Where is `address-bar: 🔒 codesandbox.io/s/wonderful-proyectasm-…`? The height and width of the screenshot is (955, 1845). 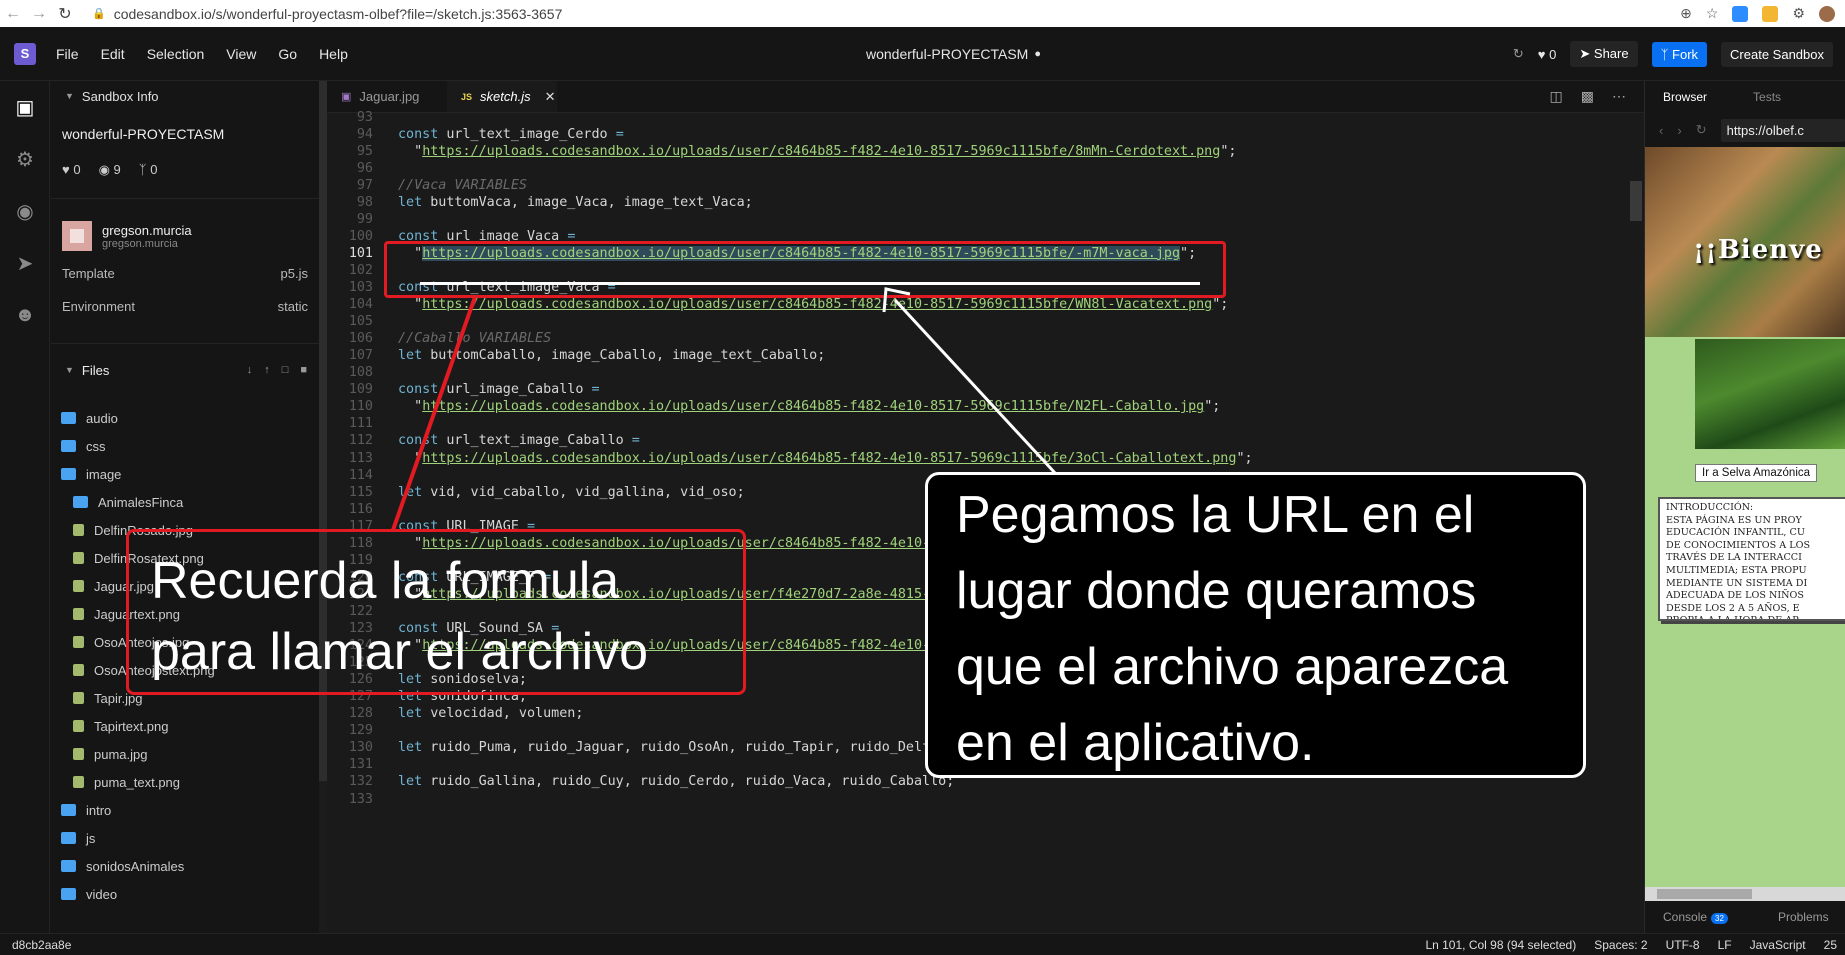
address-bar: 🔒 codesandbox.io/s/wonderful-proyectasm-… is located at coordinates (327, 14).